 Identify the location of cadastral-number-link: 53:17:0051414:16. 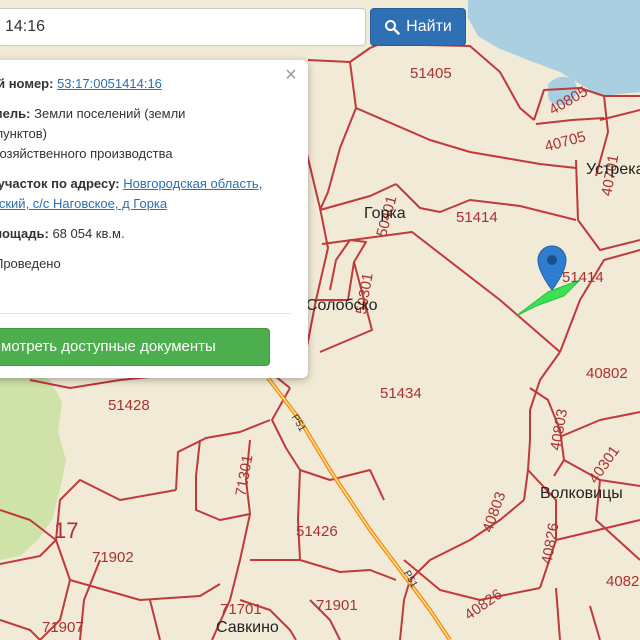
(109, 83).